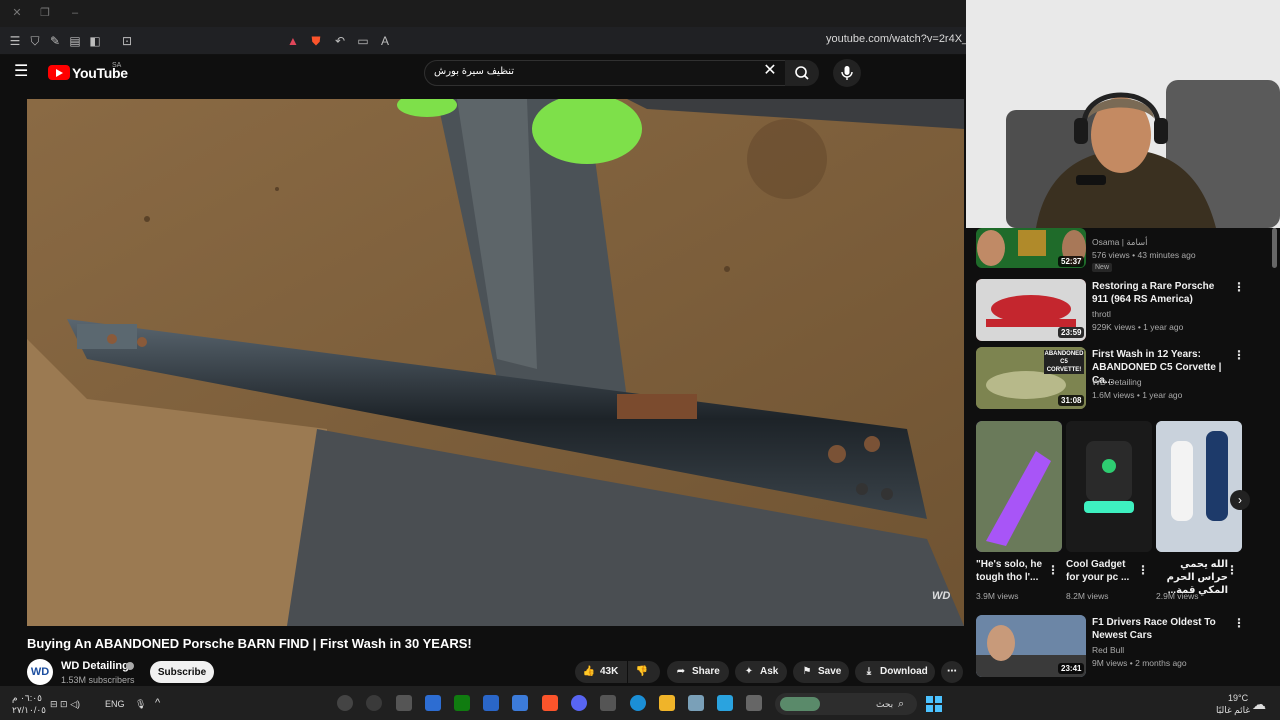 The width and height of the screenshot is (1280, 720). What do you see at coordinates (800, 704) in the screenshot?
I see `search-highlight-icon` at bounding box center [800, 704].